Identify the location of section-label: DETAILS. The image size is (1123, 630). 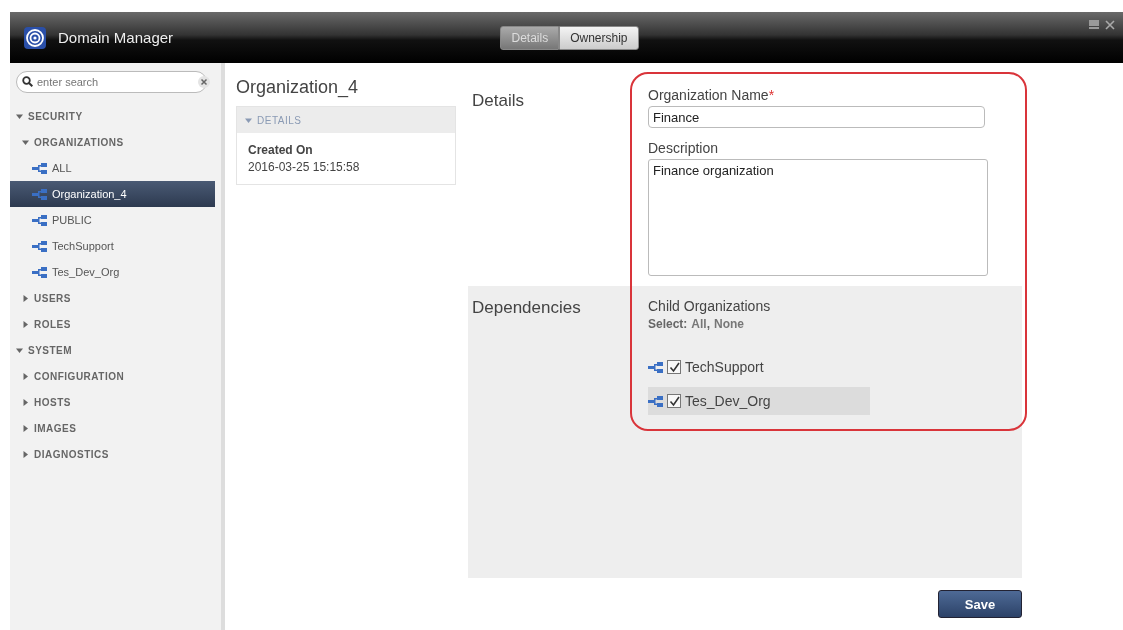
(279, 120).